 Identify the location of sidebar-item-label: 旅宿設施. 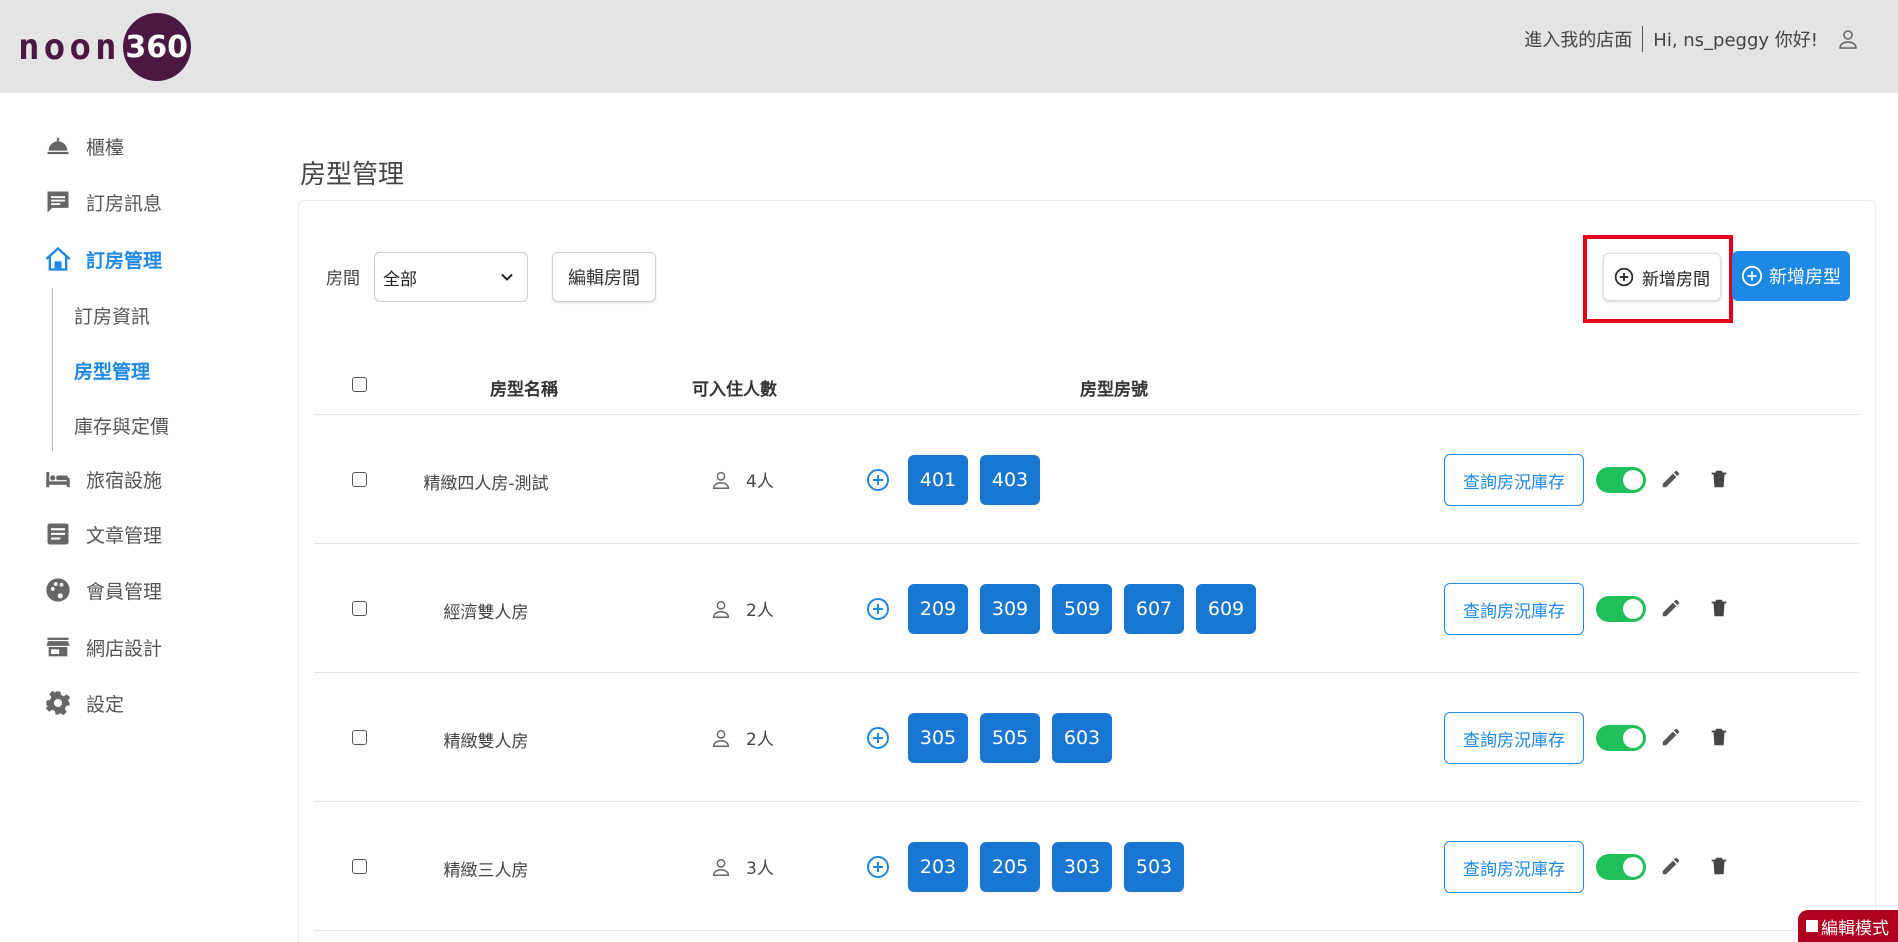
(124, 480).